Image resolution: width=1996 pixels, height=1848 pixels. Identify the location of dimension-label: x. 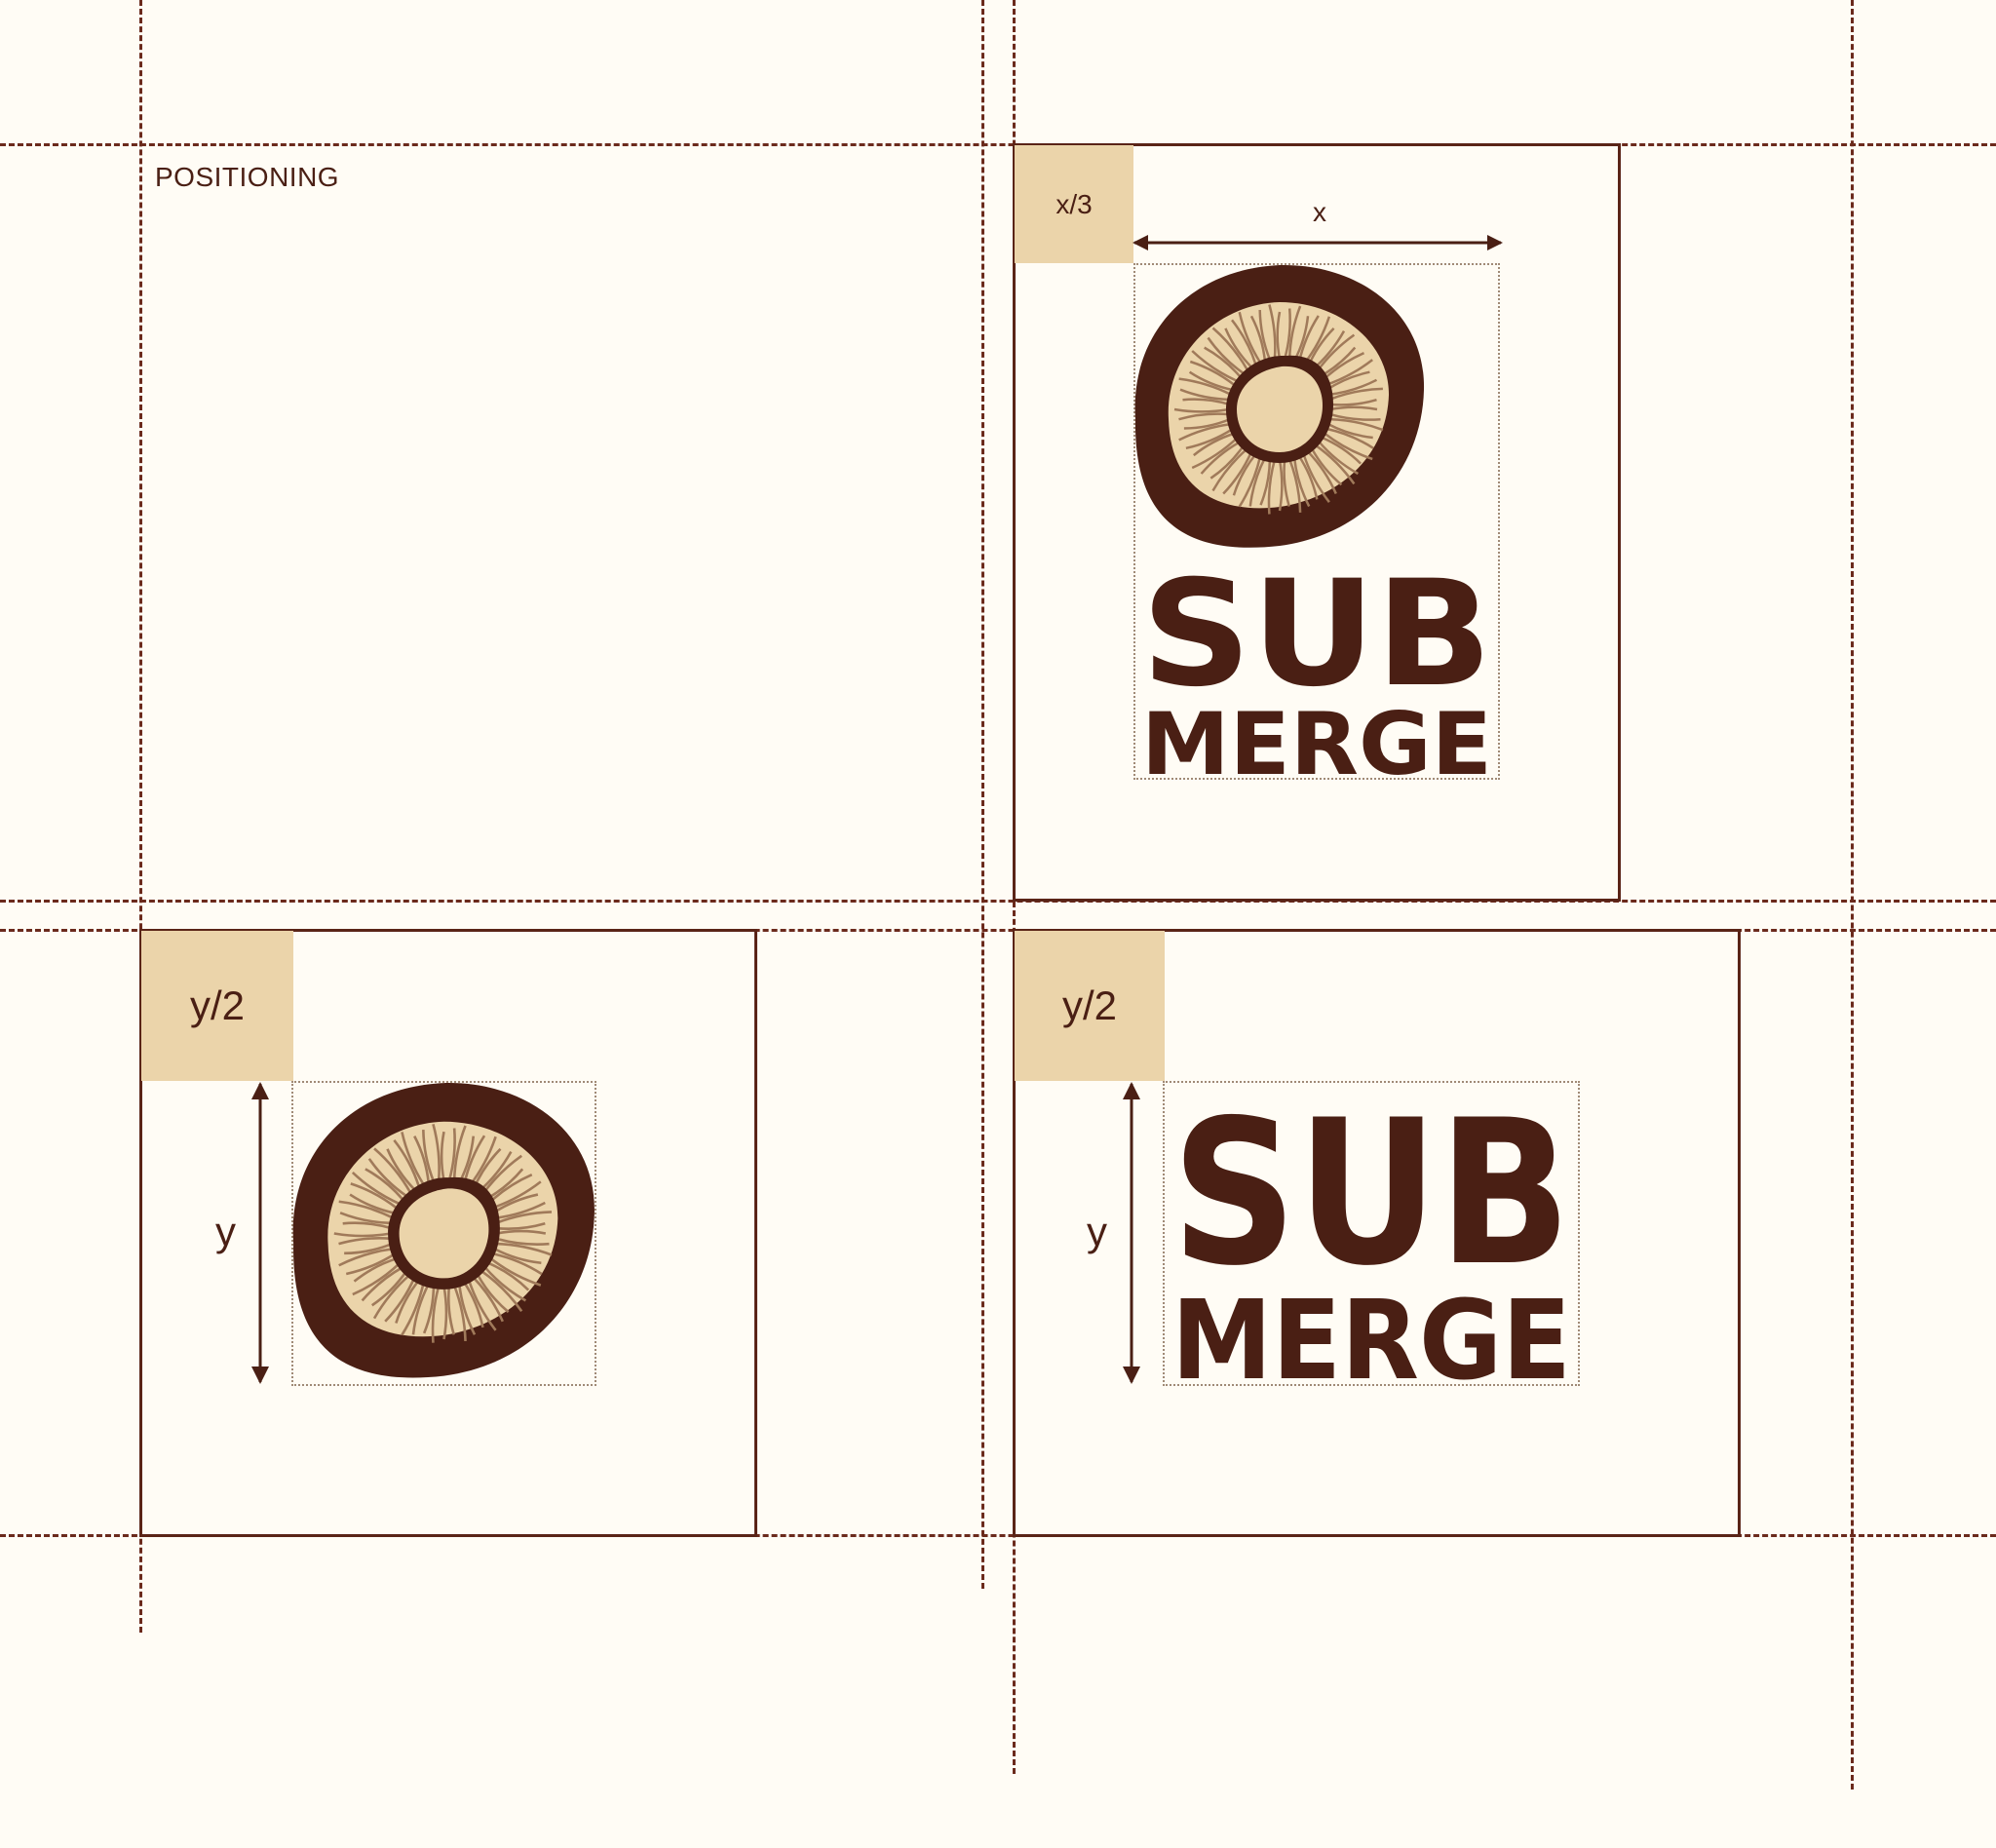
(1319, 212).